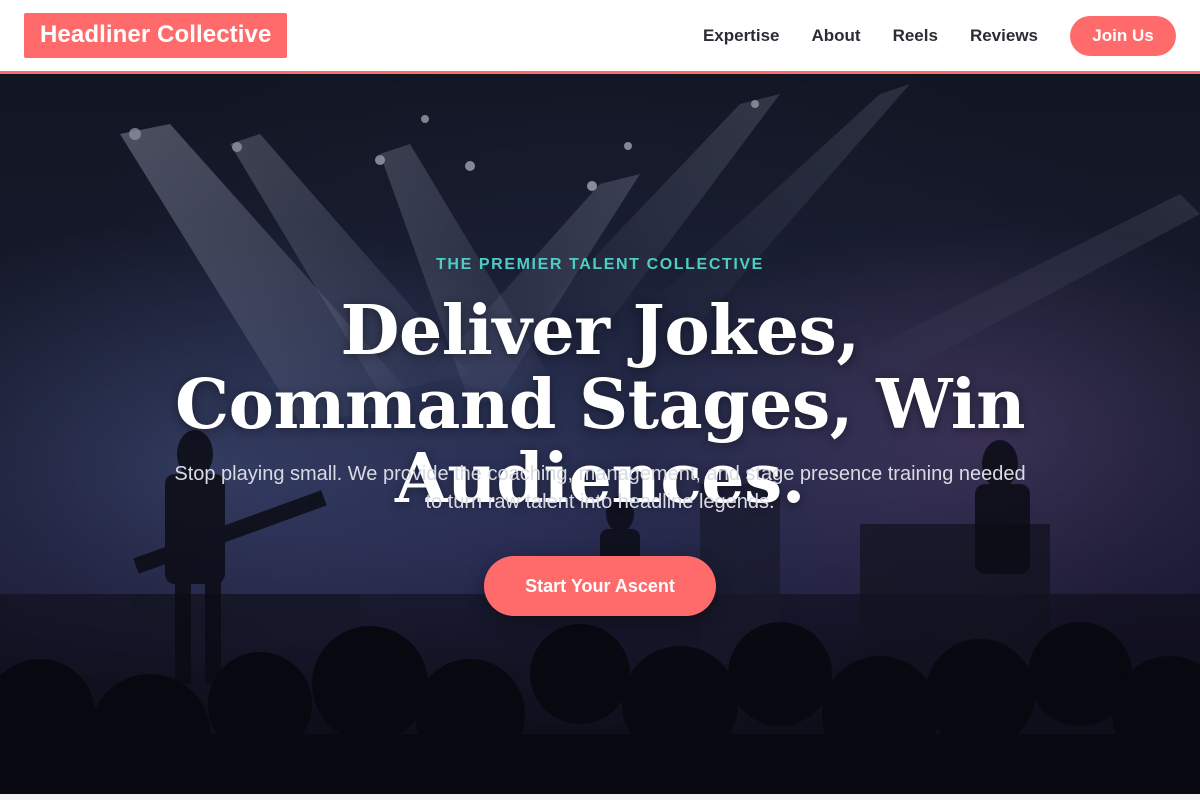 Image resolution: width=1200 pixels, height=800 pixels. What do you see at coordinates (915, 36) in the screenshot?
I see `nav-link-reels: Reels` at bounding box center [915, 36].